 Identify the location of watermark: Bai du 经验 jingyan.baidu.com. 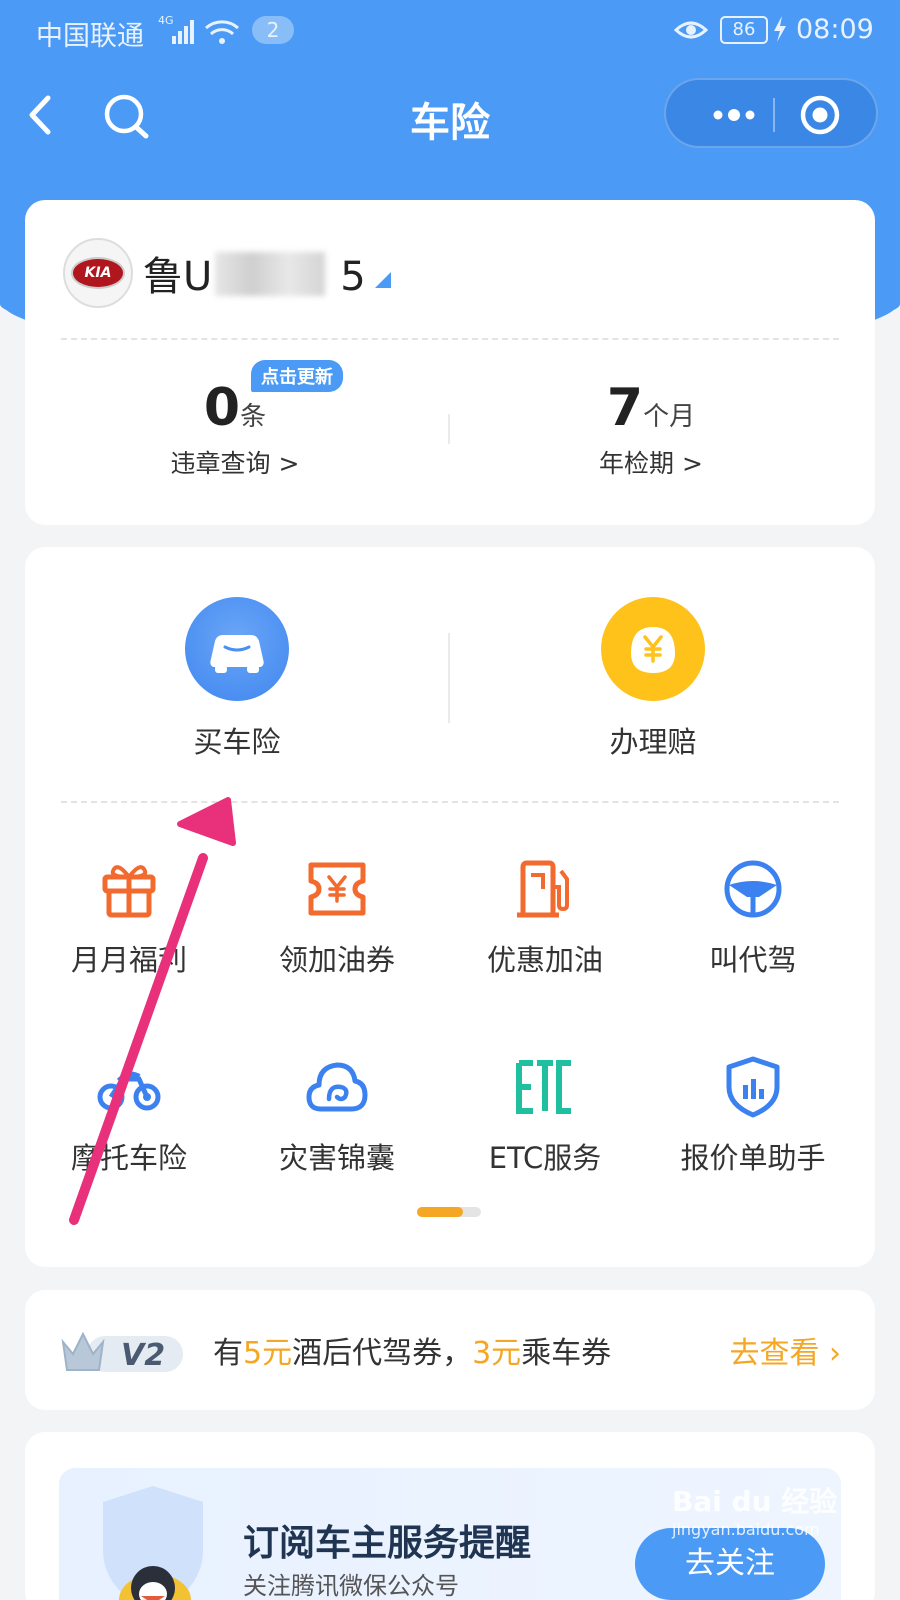
(754, 1509).